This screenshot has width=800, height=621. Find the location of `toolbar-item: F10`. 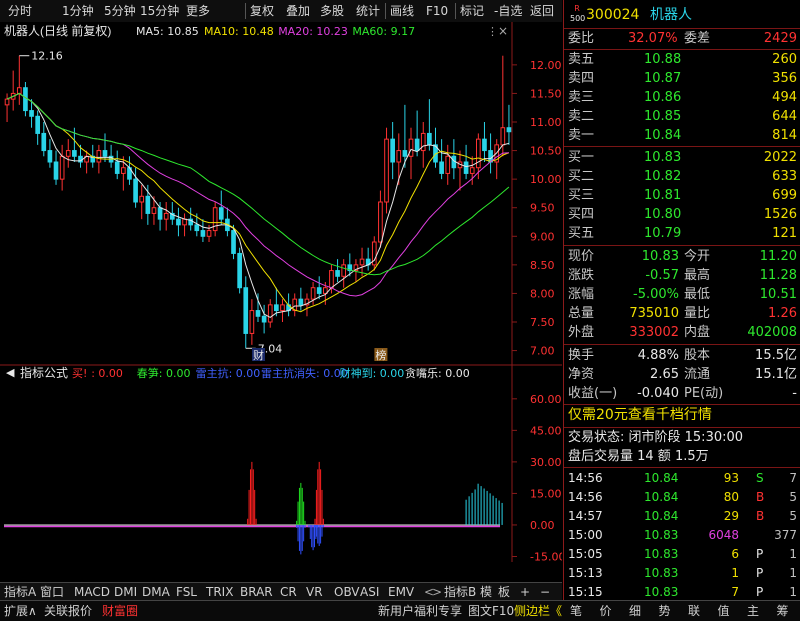

toolbar-item: F10 is located at coordinates (437, 11).